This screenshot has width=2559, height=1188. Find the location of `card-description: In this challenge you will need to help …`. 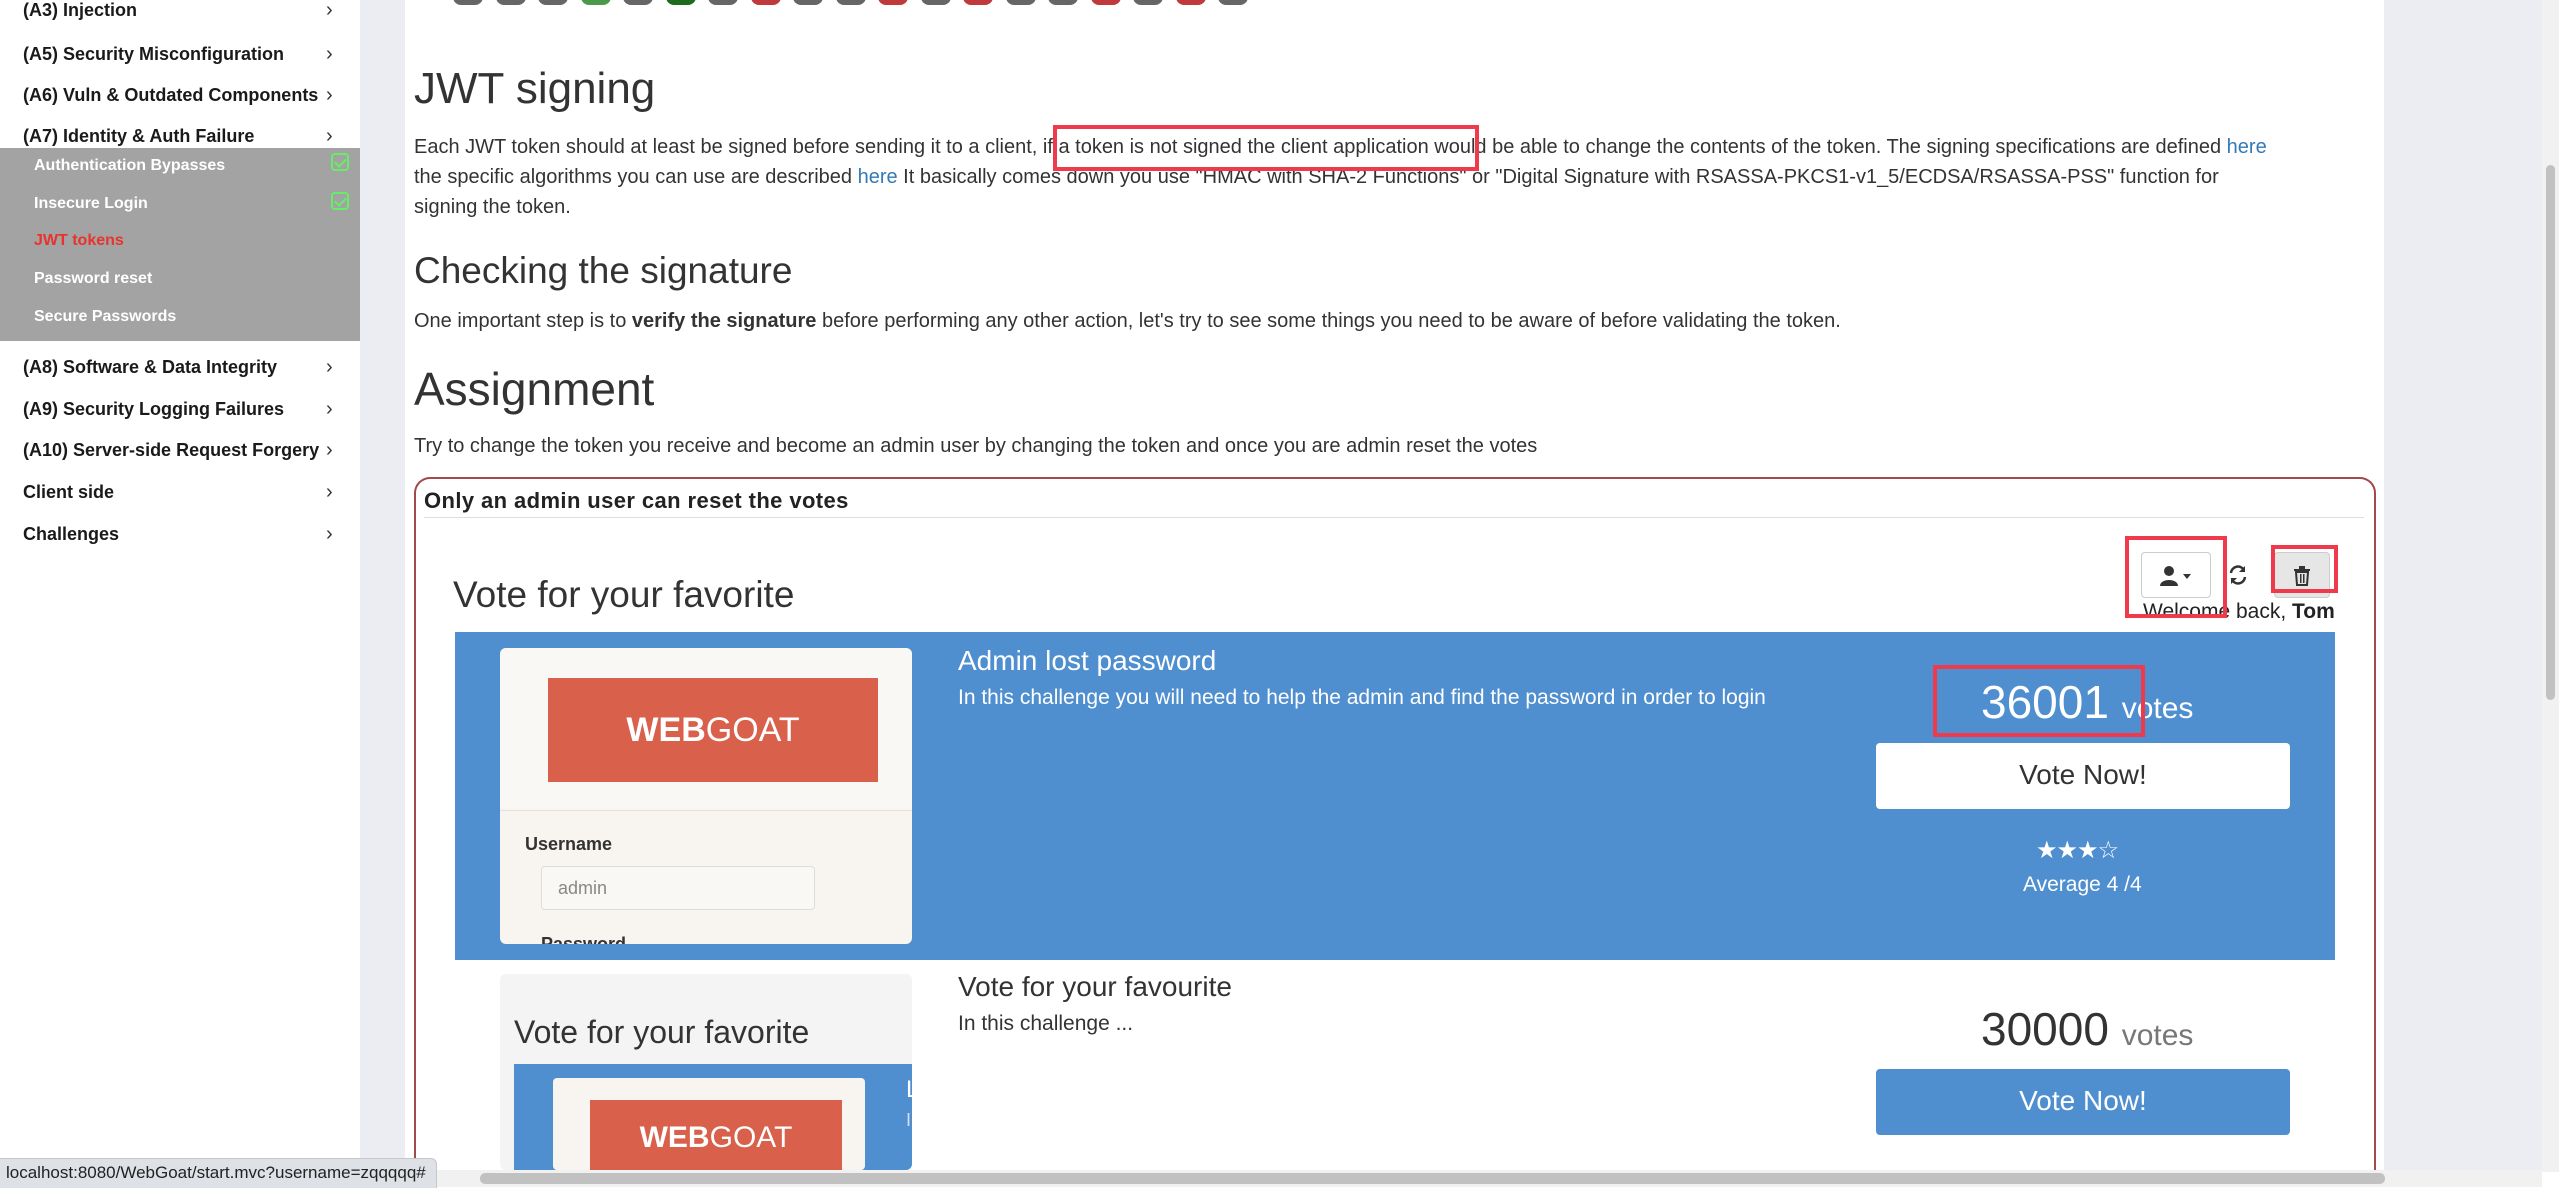

card-description: In this challenge you will need to help … is located at coordinates (1362, 697).